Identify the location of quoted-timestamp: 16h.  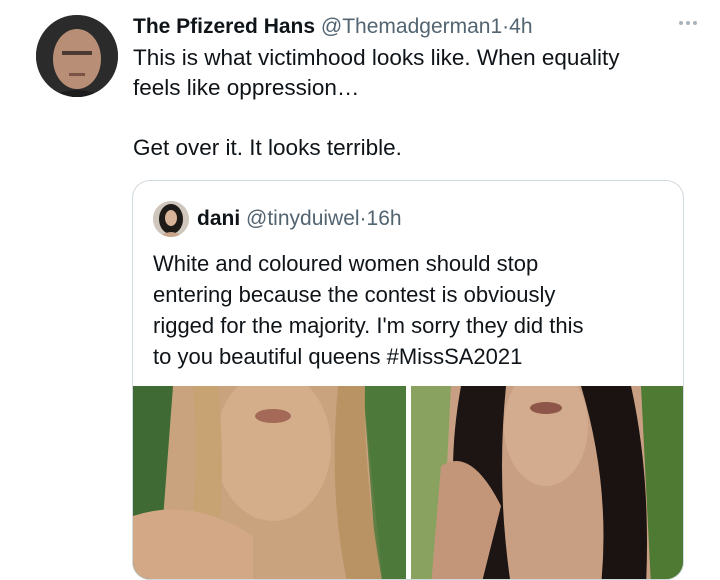
(384, 219).